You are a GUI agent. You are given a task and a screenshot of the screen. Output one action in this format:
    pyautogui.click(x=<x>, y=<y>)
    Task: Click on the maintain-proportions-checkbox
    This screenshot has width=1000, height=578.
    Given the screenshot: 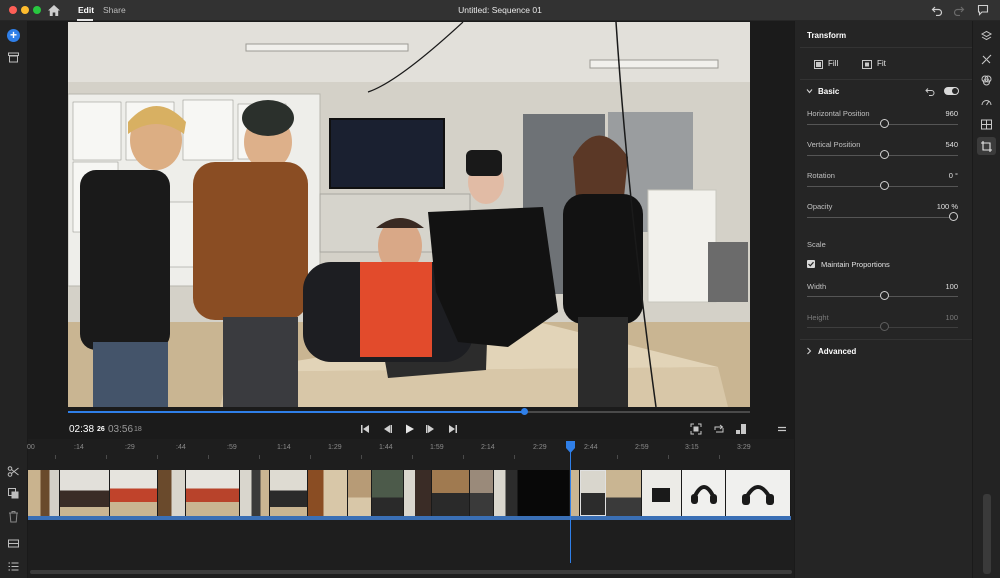 What is the action you would take?
    pyautogui.click(x=811, y=264)
    